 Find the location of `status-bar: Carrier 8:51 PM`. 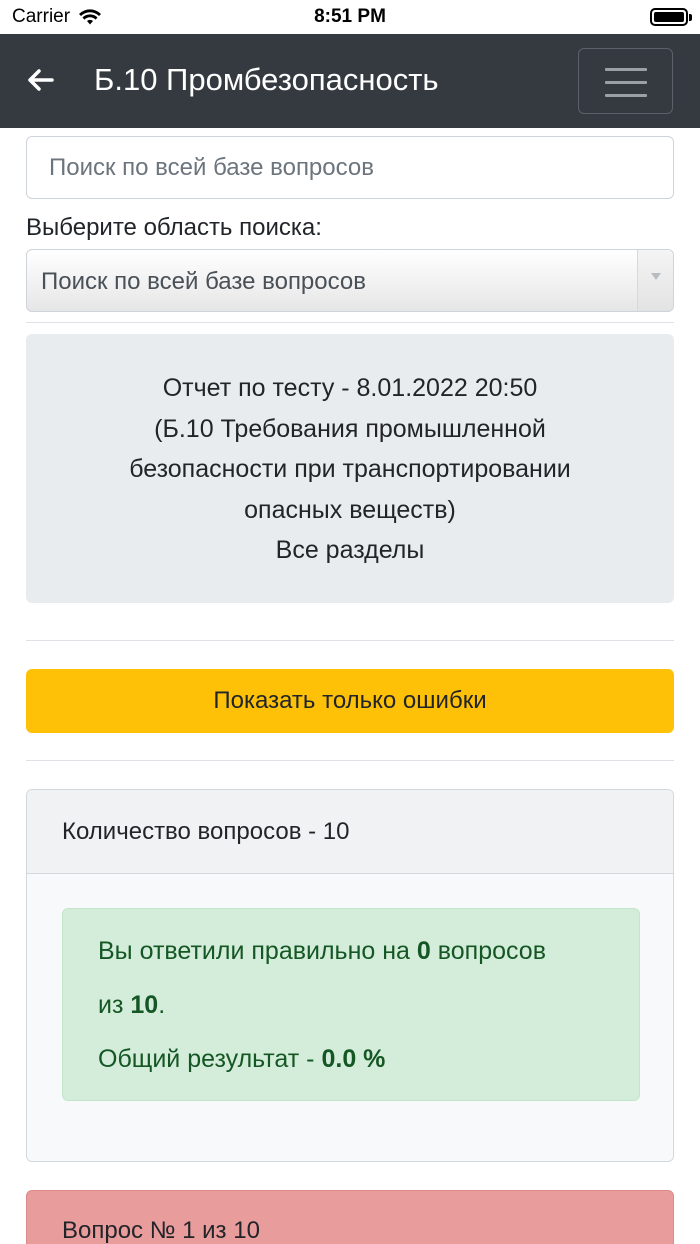

status-bar: Carrier 8:51 PM is located at coordinates (350, 17).